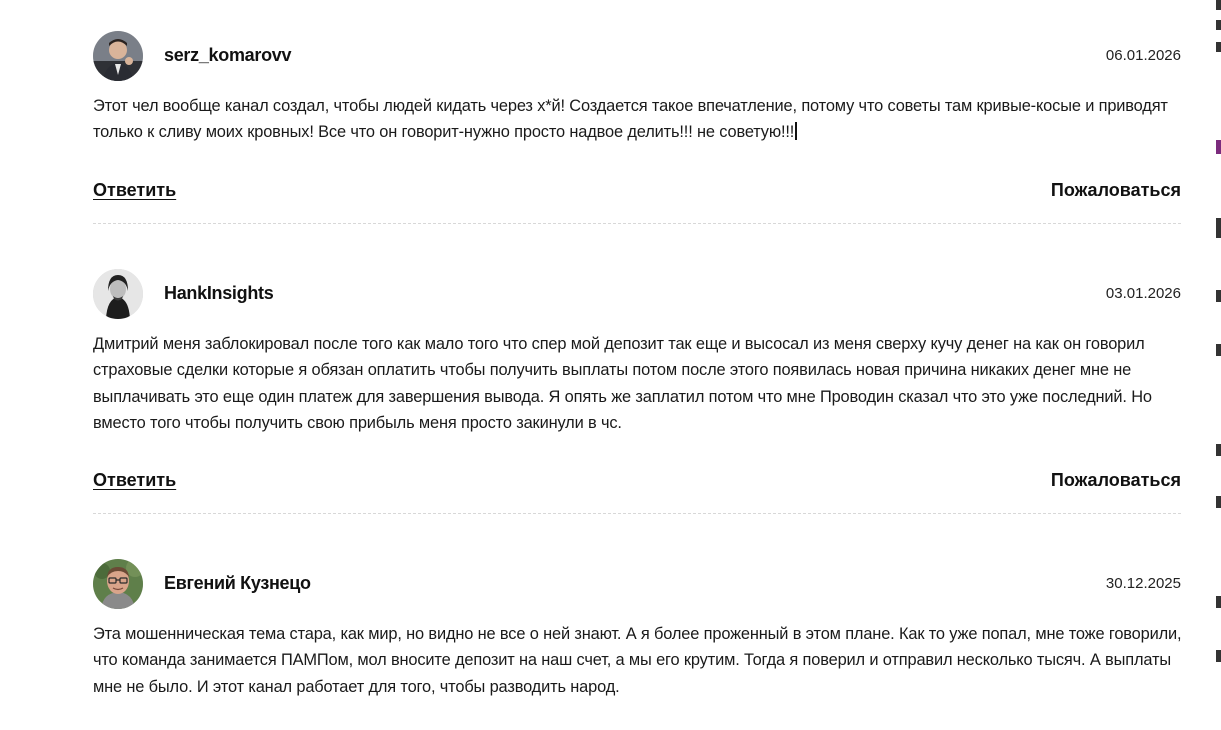 Image resolution: width=1221 pixels, height=730 pixels. Describe the element at coordinates (1143, 55) in the screenshot. I see `comment-date: 06.01.2026` at that location.